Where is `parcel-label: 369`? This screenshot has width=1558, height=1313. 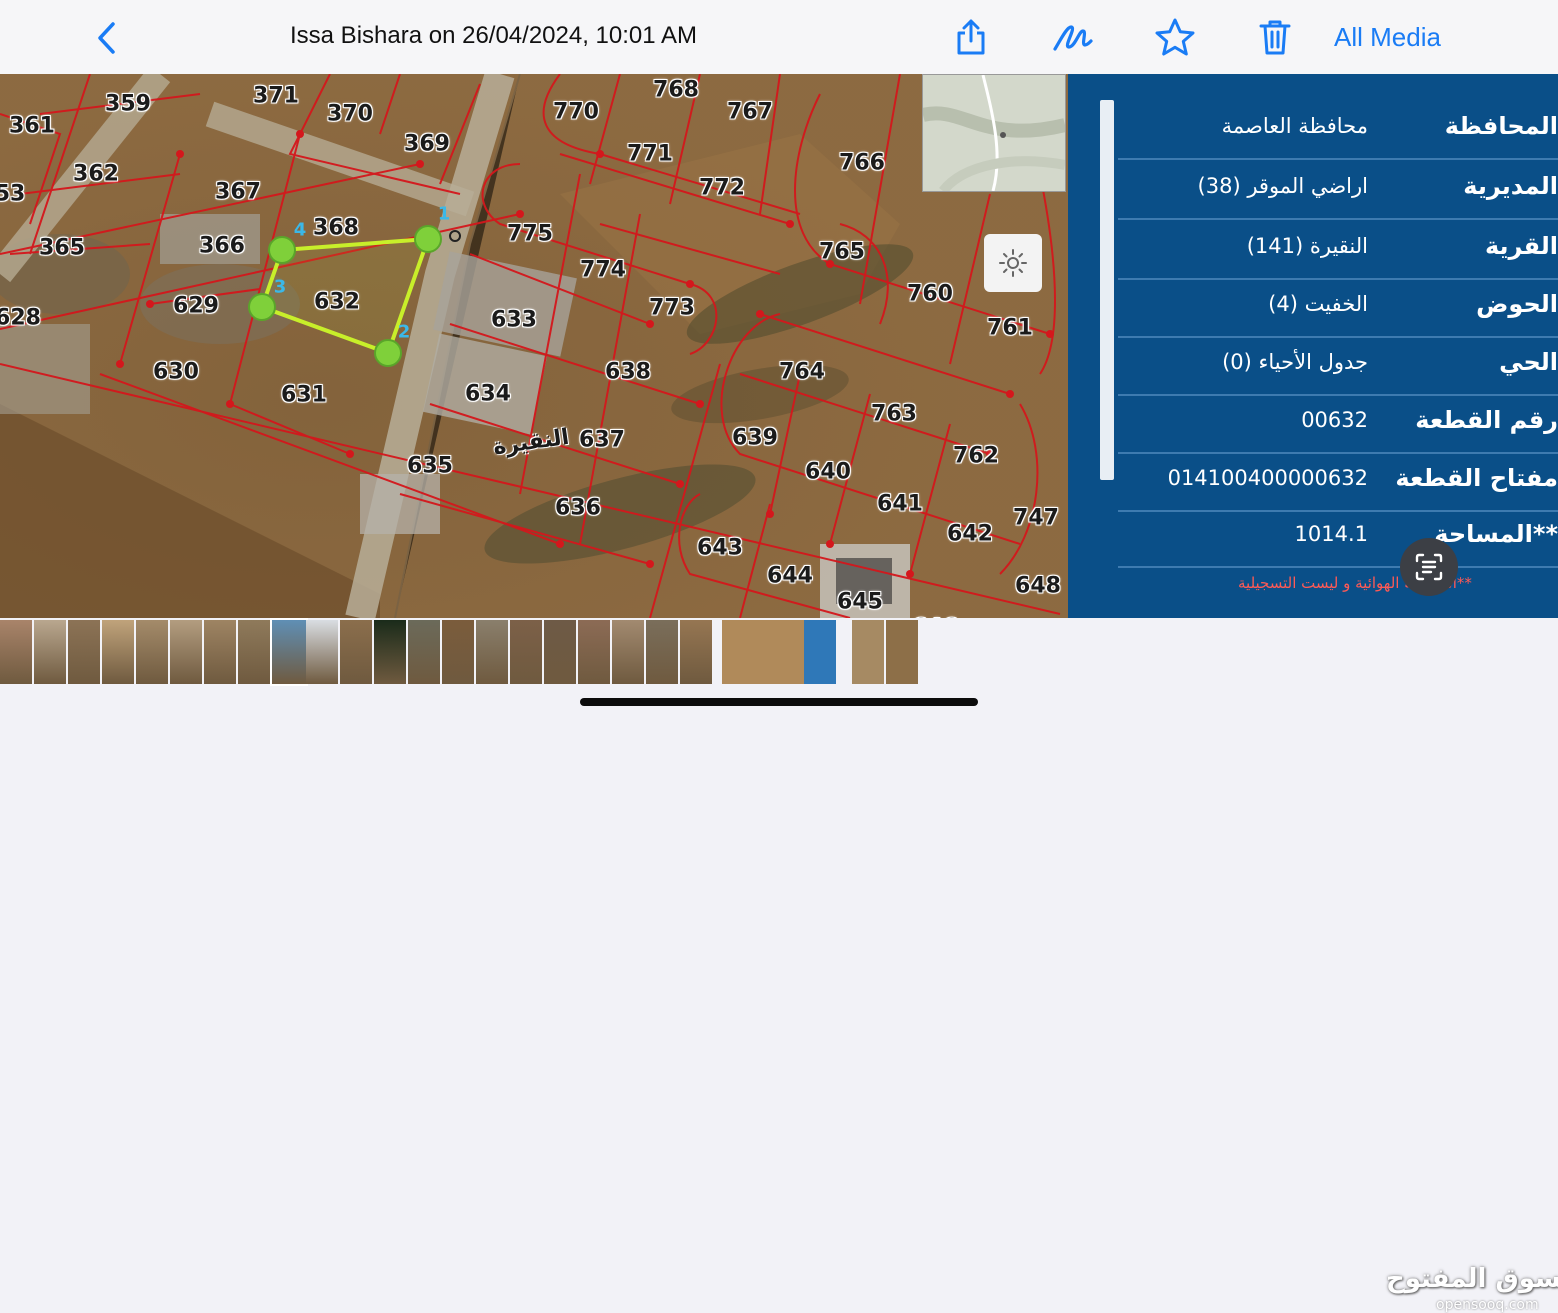
parcel-label: 369 is located at coordinates (427, 144).